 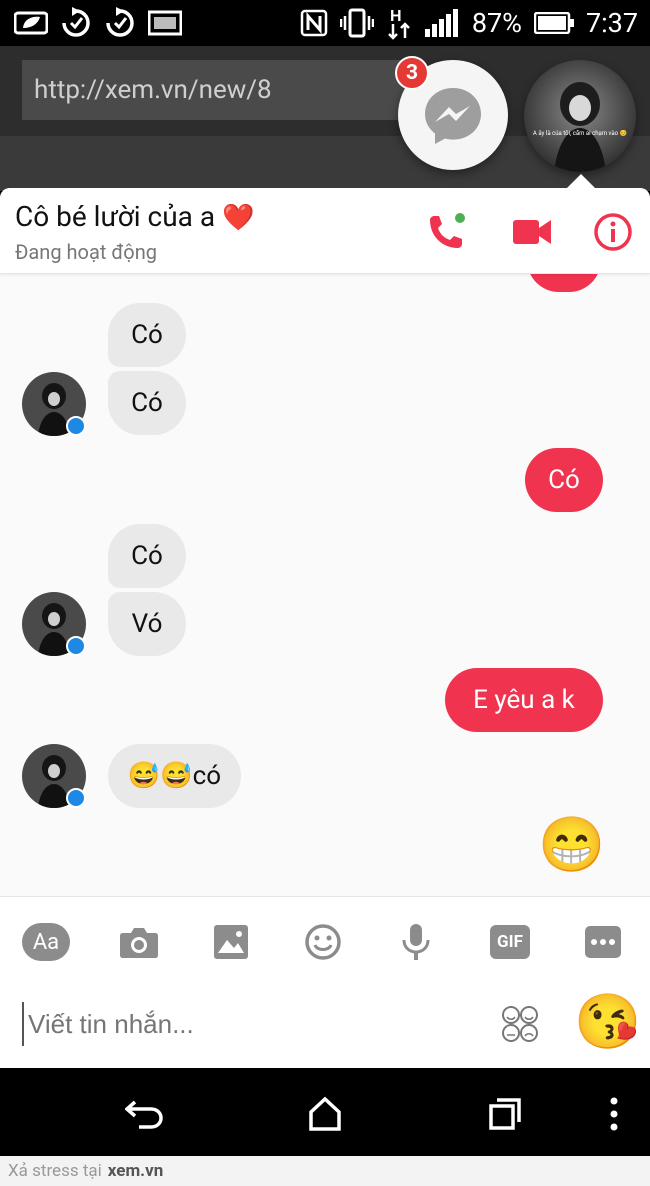 I want to click on gif-icon: GIF, so click(x=510, y=942).